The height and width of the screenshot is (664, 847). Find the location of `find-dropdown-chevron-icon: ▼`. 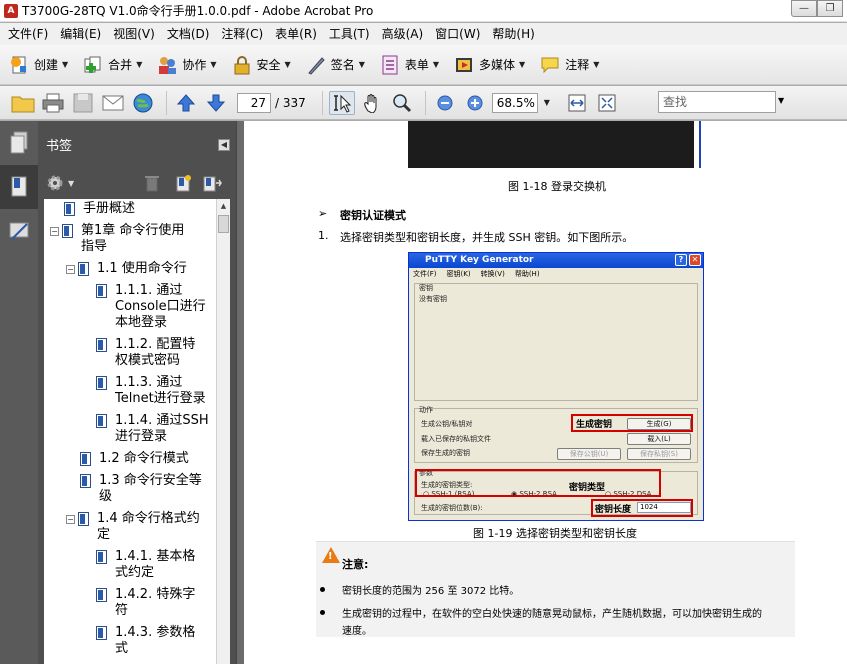

find-dropdown-chevron-icon: ▼ is located at coordinates (781, 100).